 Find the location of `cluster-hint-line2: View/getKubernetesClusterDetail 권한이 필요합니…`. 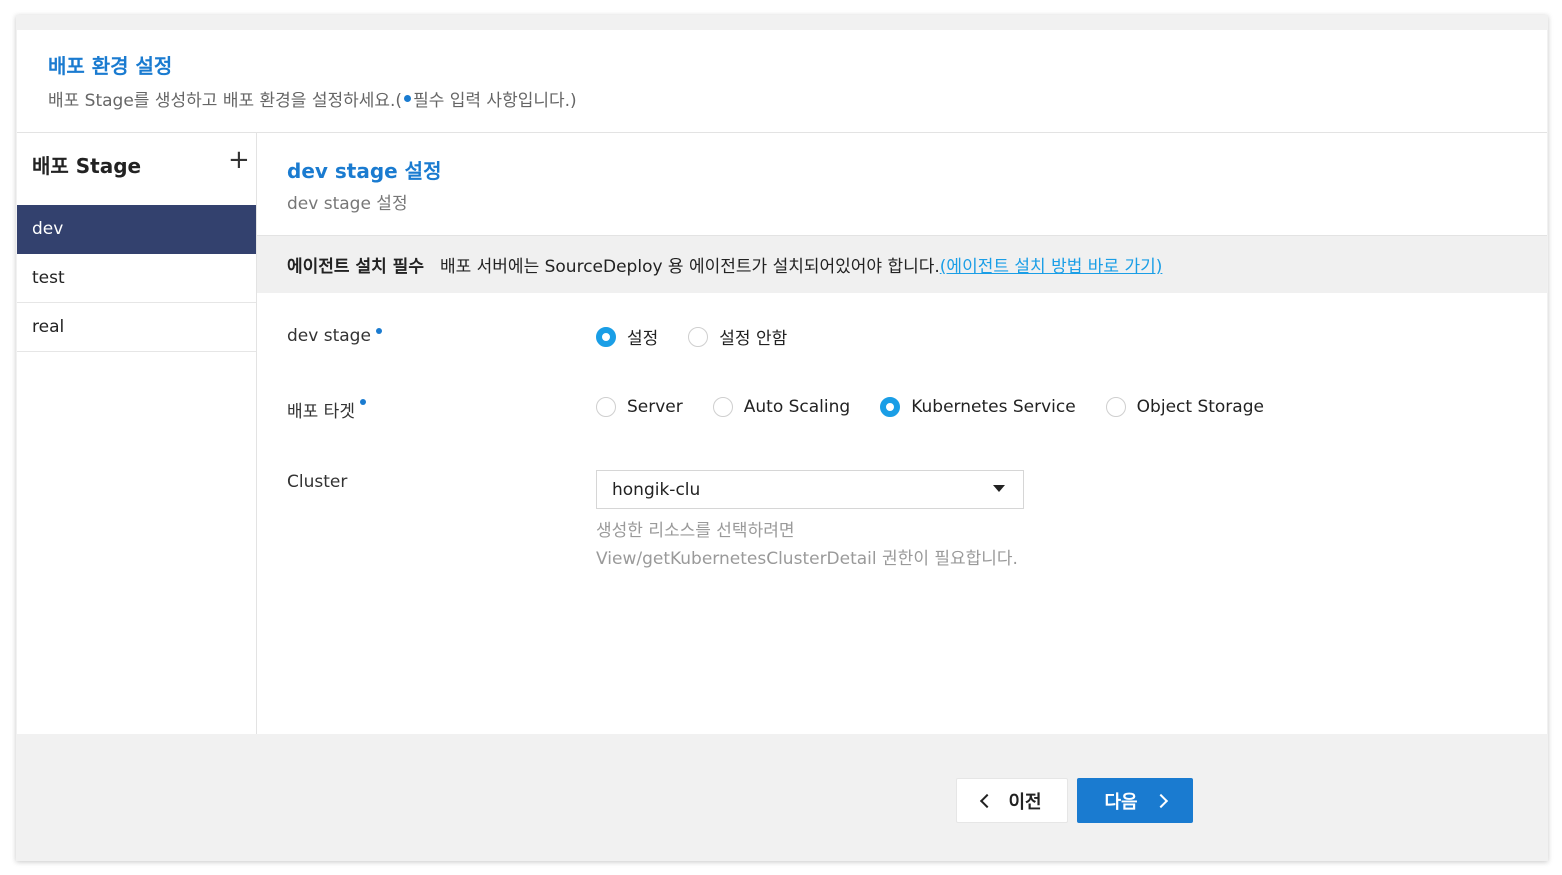

cluster-hint-line2: View/getKubernetesClusterDetail 권한이 필요합니… is located at coordinates (807, 559).